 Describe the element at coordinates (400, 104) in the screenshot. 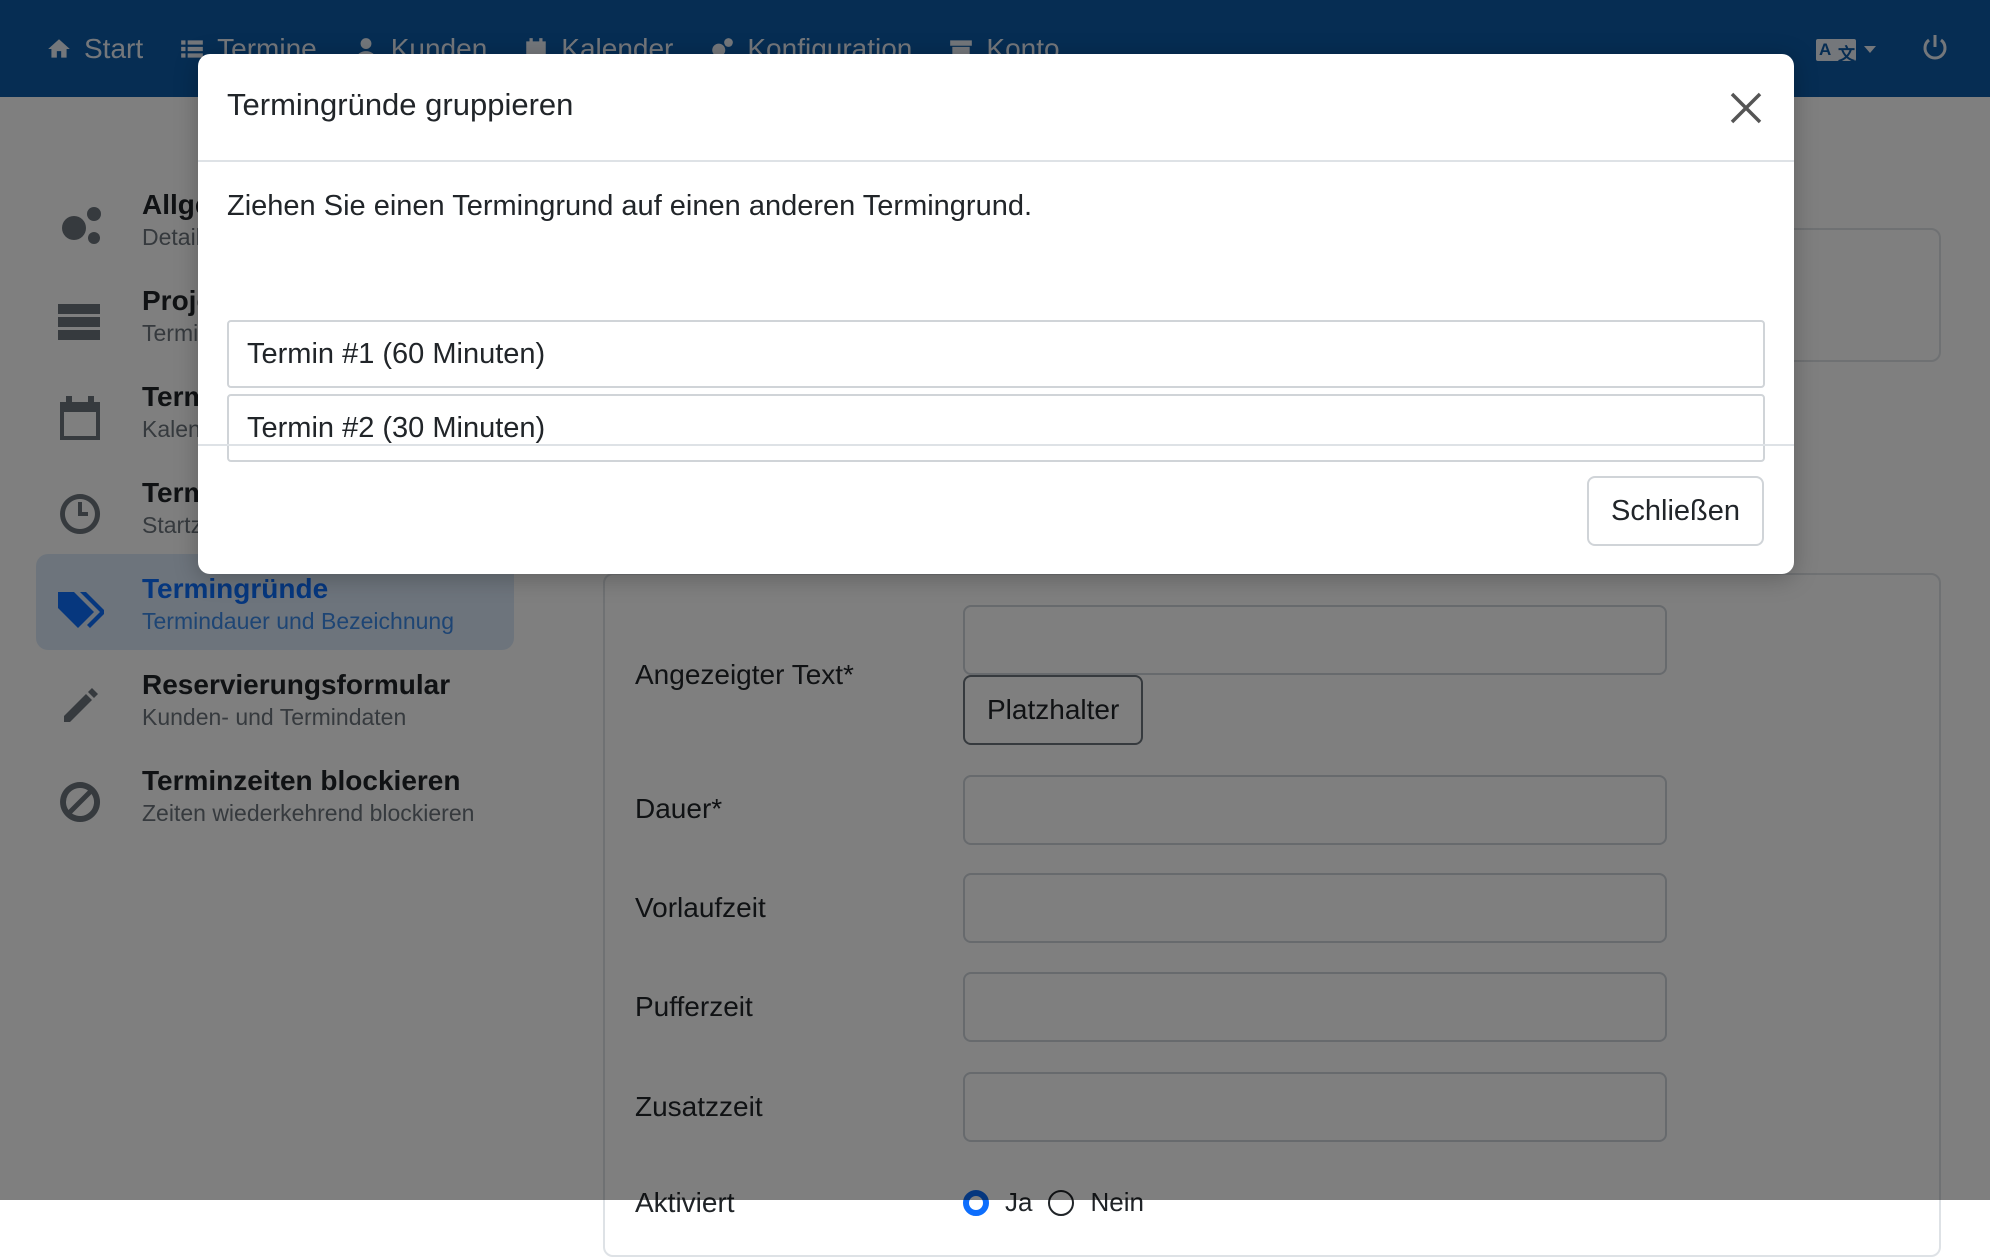

I see `modal-title: Termingründe gruppieren` at that location.